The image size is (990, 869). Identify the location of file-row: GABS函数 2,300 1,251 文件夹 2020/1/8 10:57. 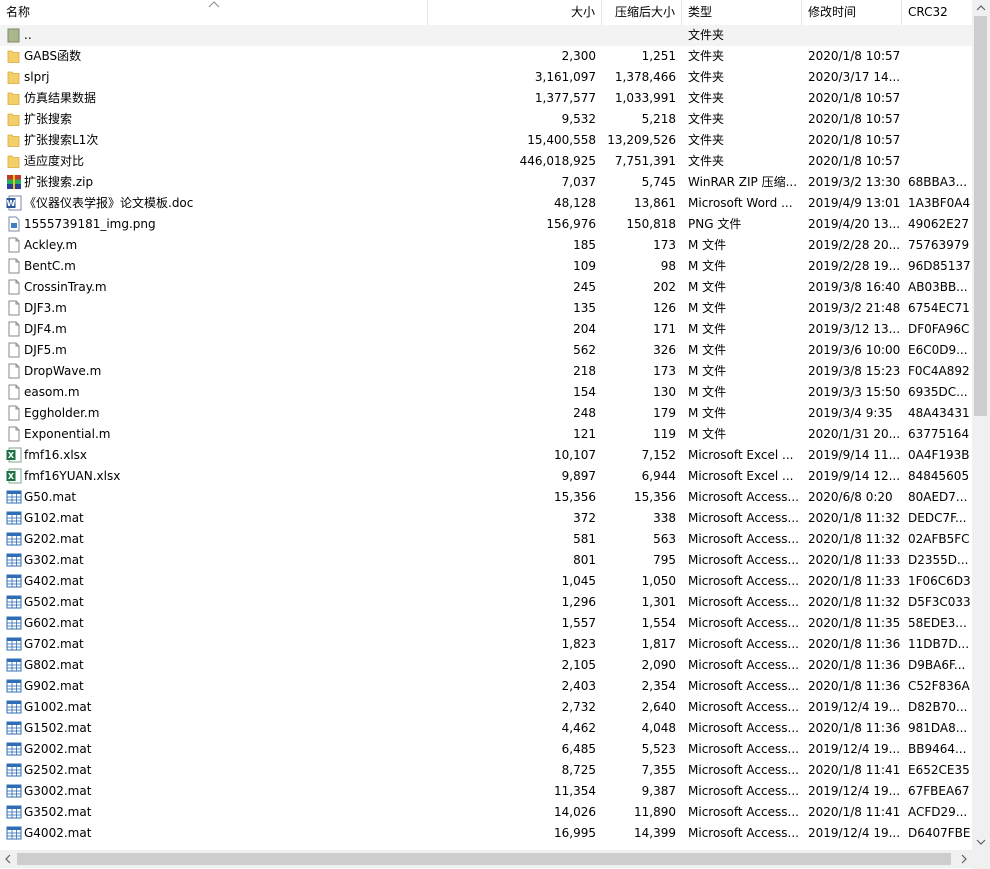
(486, 56).